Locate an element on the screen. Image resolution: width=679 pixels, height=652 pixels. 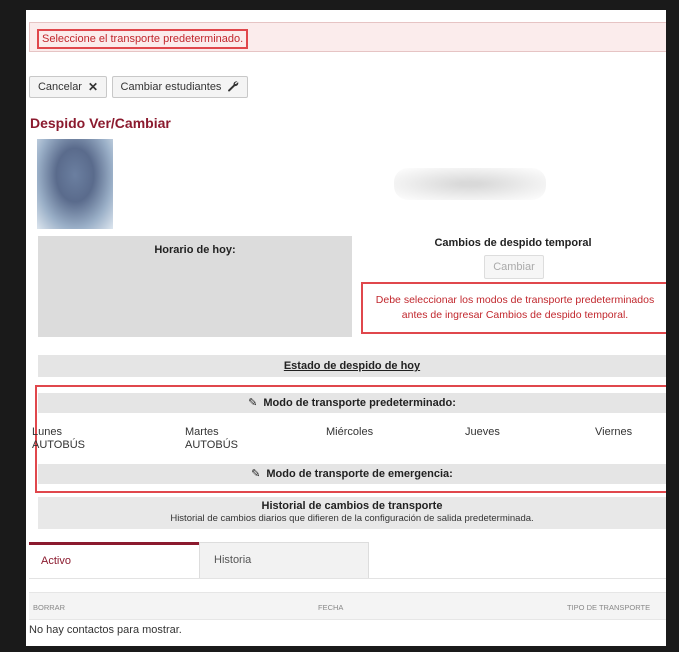
change-students-label: Cambiar estudiantes is located at coordinates (171, 87).